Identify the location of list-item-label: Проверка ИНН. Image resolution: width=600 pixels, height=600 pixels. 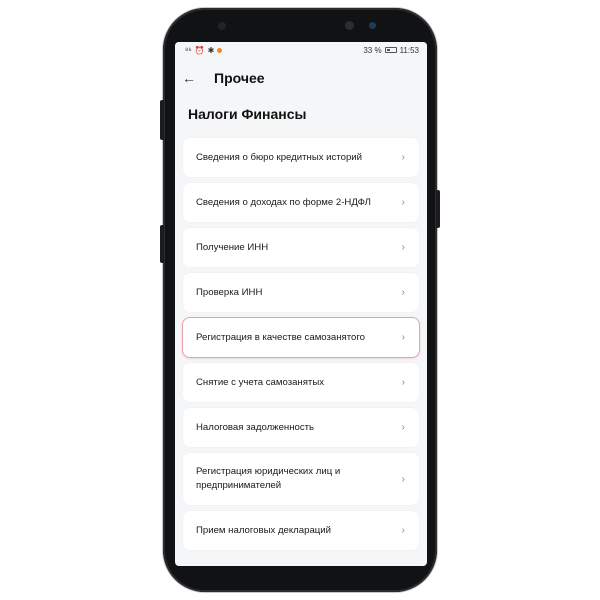
(229, 292).